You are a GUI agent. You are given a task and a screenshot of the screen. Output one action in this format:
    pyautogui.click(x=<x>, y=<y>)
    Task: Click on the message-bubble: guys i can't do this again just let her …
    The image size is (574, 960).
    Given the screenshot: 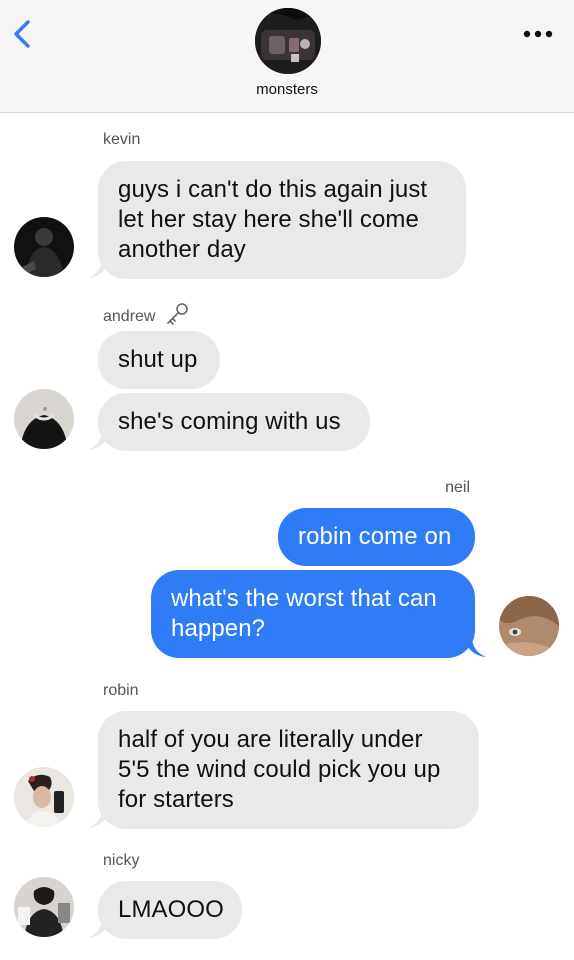 What is the action you would take?
    pyautogui.click(x=282, y=220)
    